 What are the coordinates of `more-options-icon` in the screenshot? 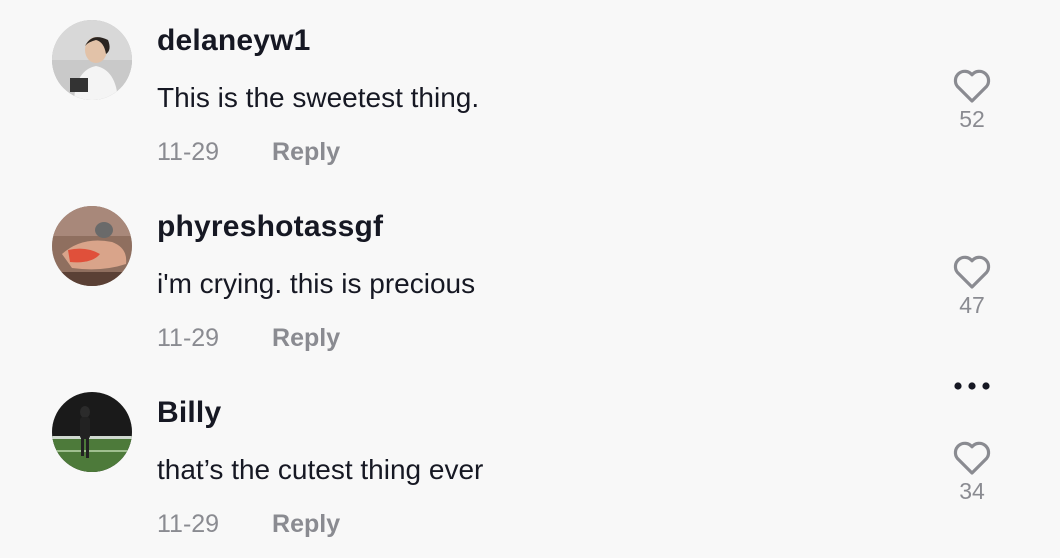 It's located at (972, 386).